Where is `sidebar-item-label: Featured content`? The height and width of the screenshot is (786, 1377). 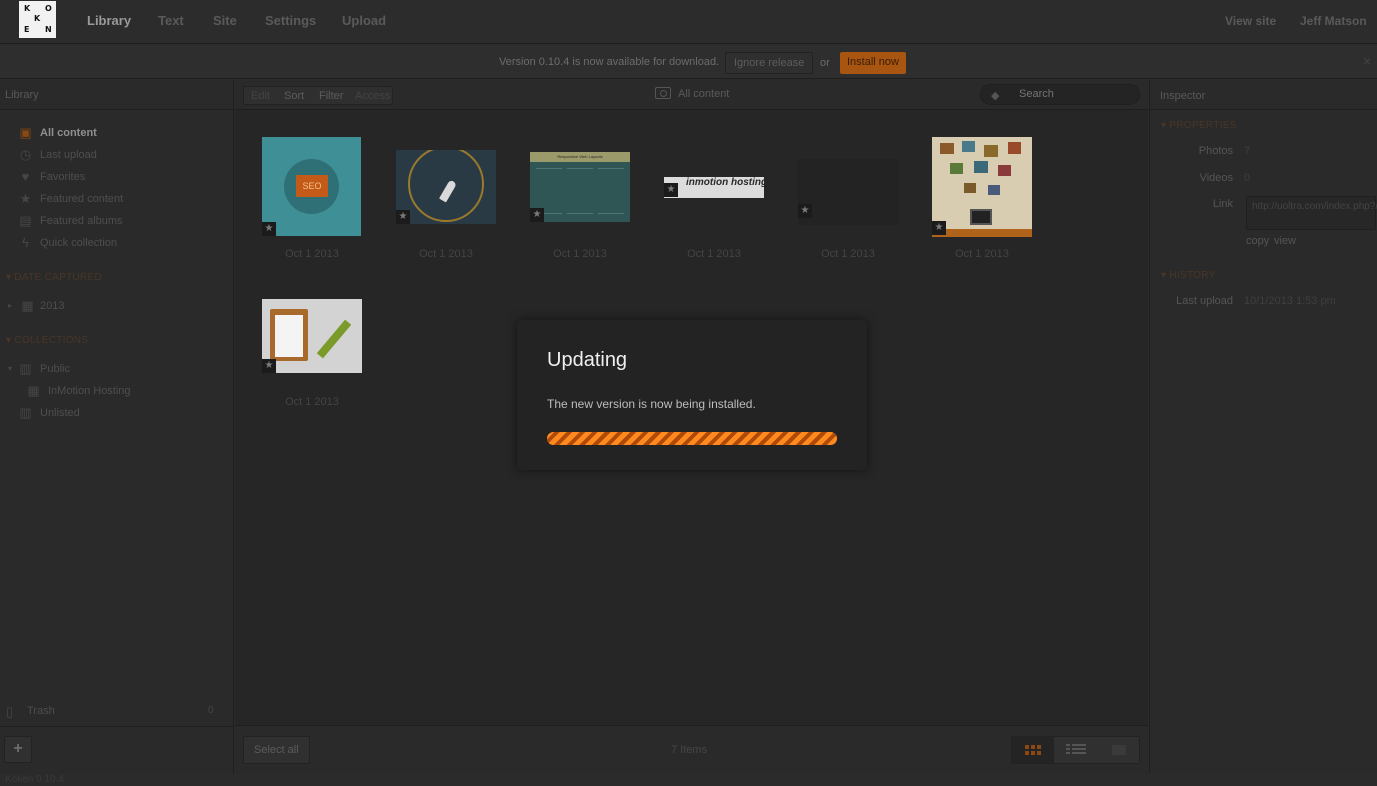
sidebar-item-label: Featured content is located at coordinates (82, 199).